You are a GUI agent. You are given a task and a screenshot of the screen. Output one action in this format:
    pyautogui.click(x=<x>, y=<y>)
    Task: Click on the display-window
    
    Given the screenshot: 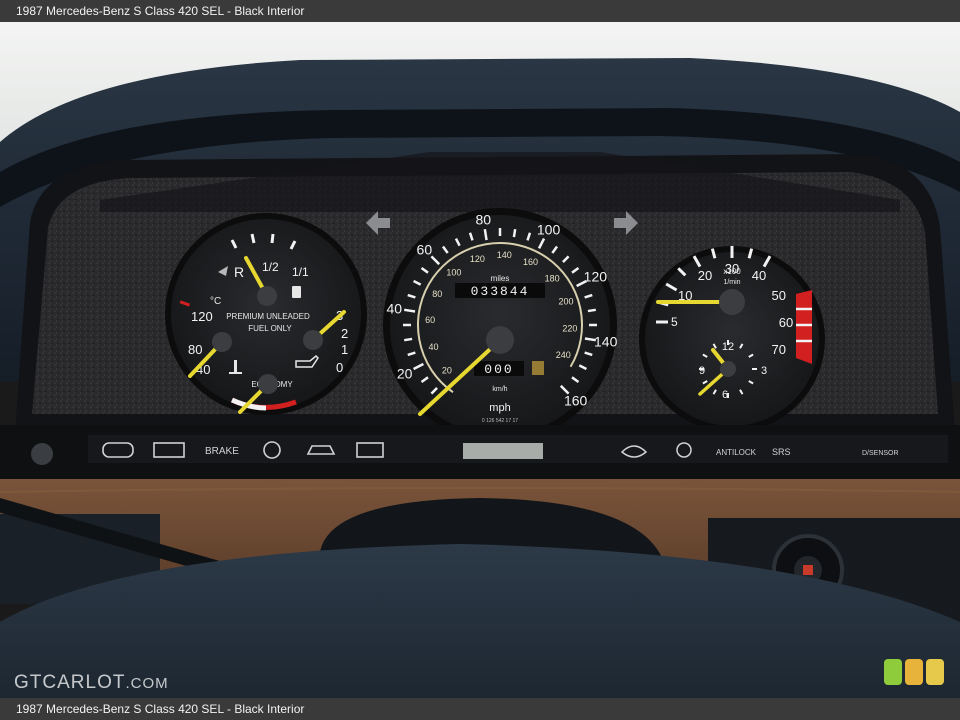 What is the action you would take?
    pyautogui.click(x=503, y=451)
    